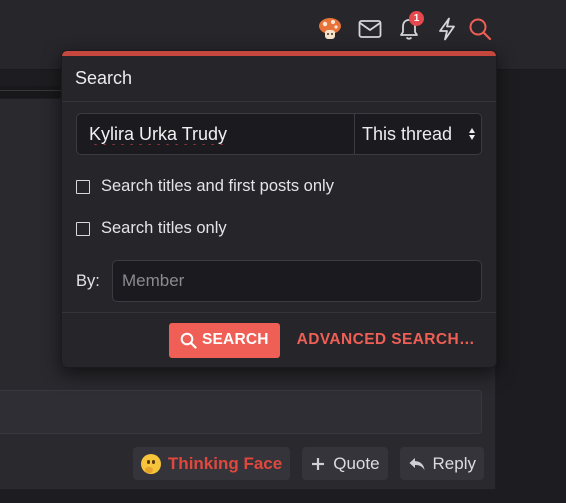  Describe the element at coordinates (318, 463) in the screenshot. I see `plus-icon` at that location.